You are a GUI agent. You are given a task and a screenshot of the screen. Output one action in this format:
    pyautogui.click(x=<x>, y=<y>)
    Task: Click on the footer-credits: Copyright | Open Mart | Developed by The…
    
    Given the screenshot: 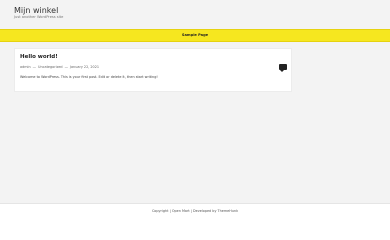 What is the action you would take?
    pyautogui.click(x=195, y=211)
    